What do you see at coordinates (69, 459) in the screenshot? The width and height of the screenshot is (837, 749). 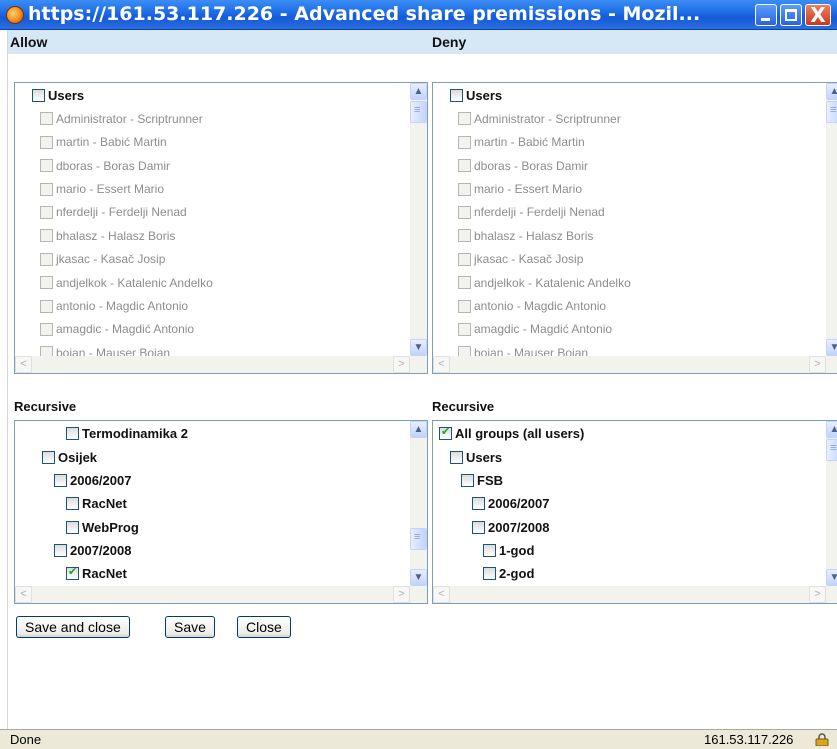 I see `tree-node: Osijek` at bounding box center [69, 459].